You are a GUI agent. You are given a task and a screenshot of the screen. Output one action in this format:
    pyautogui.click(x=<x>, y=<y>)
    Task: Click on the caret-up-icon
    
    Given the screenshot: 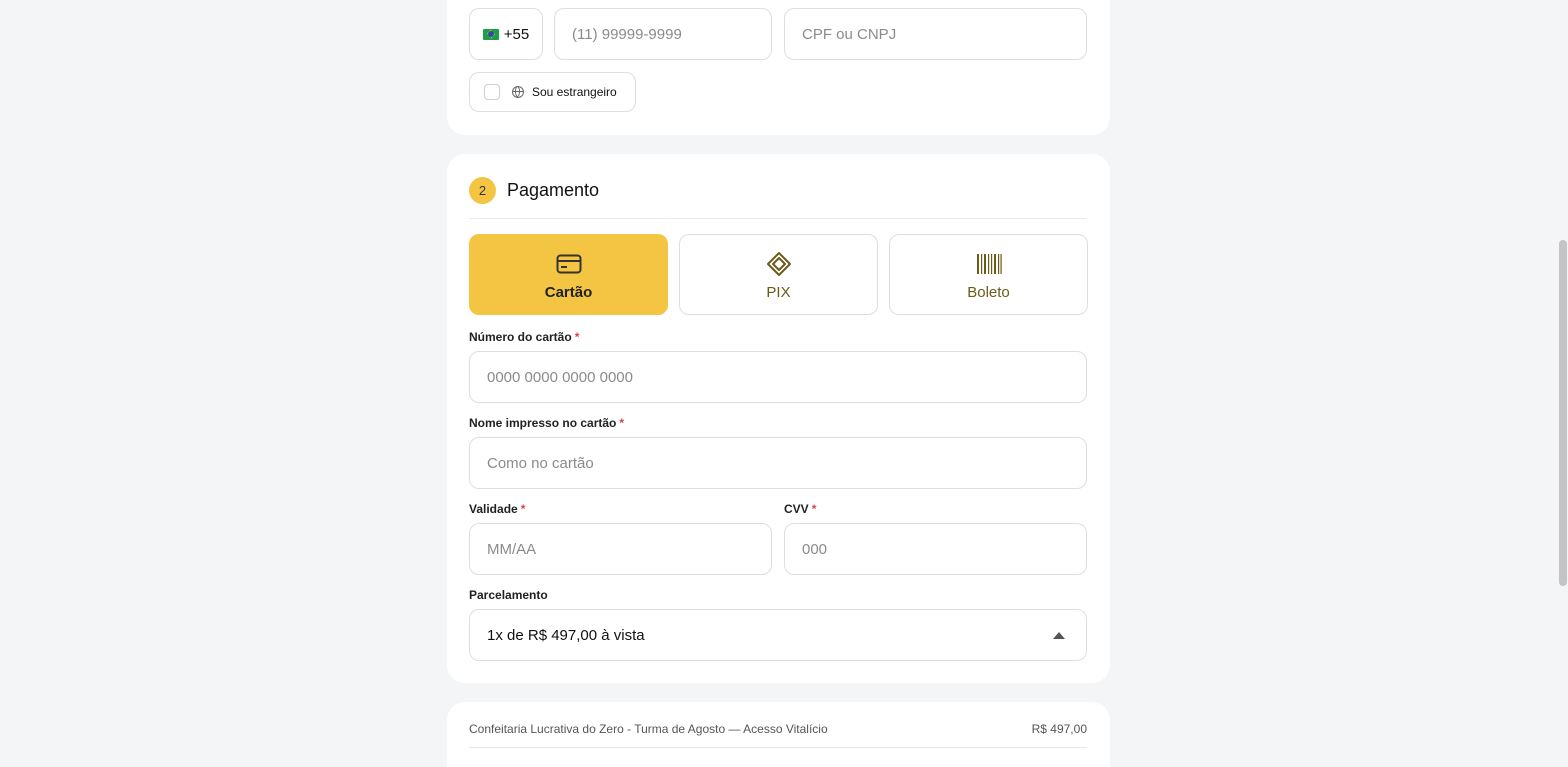 What is the action you would take?
    pyautogui.click(x=1059, y=635)
    